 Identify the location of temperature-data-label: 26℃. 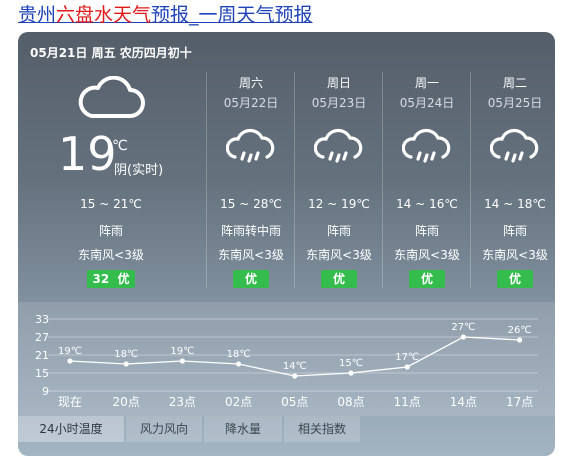
(520, 330).